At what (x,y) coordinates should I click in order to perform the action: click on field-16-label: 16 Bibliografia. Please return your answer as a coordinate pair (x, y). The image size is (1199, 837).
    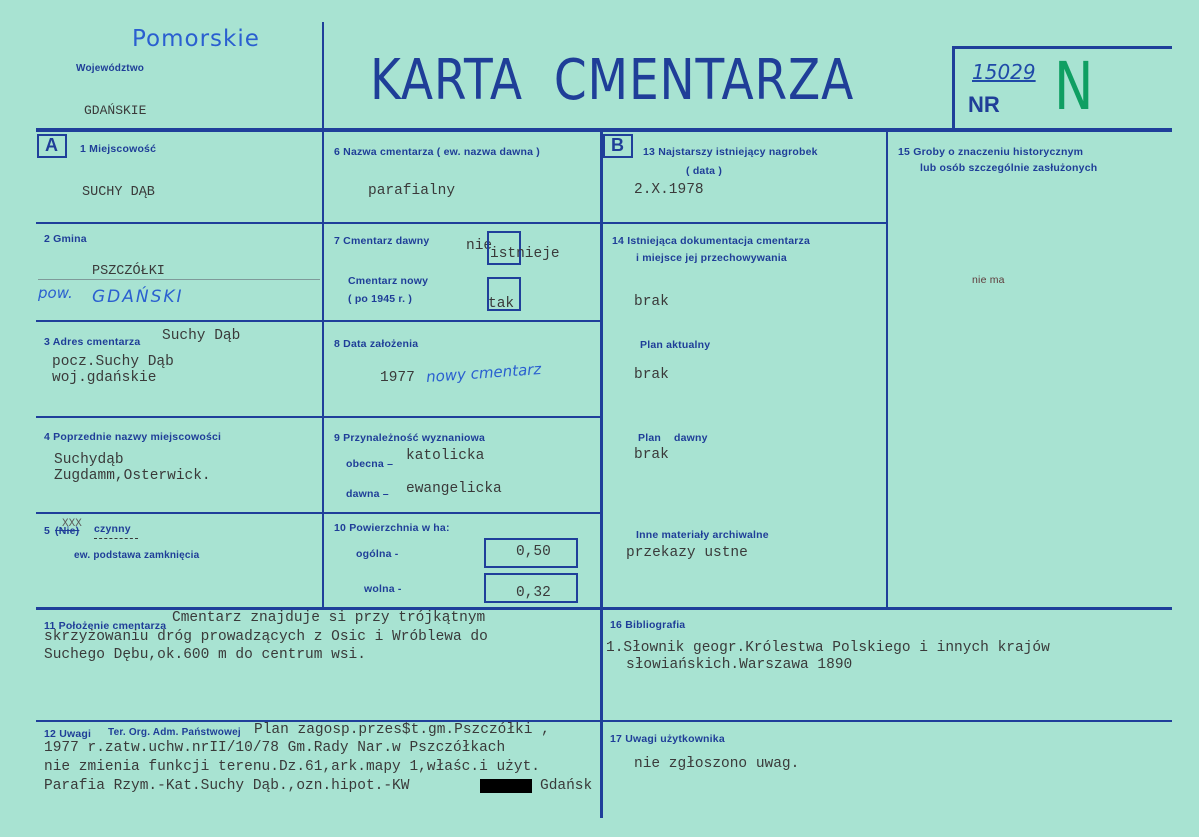
    Looking at the image, I should click on (648, 625).